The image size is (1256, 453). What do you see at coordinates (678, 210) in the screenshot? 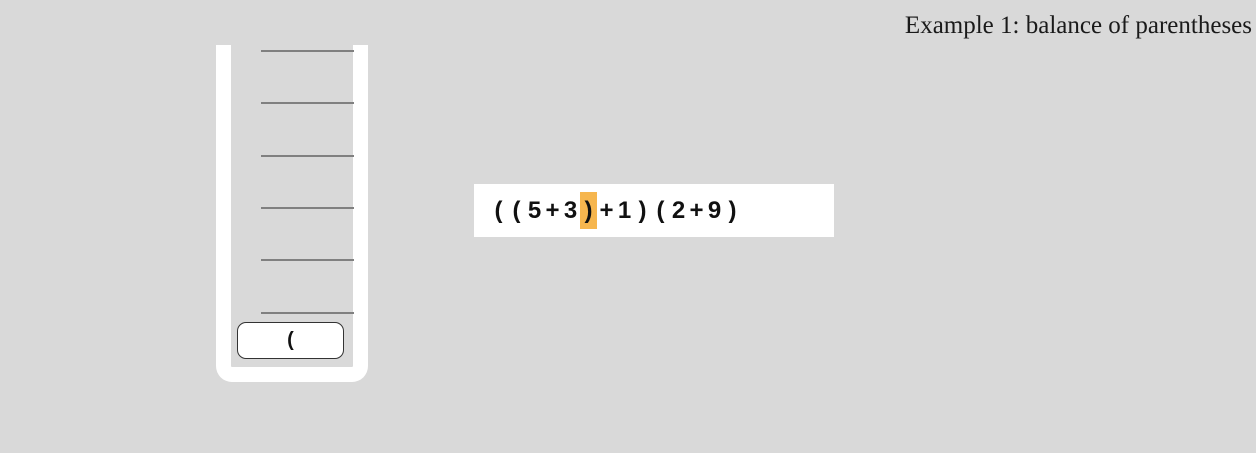
I see `expression-token: 2` at bounding box center [678, 210].